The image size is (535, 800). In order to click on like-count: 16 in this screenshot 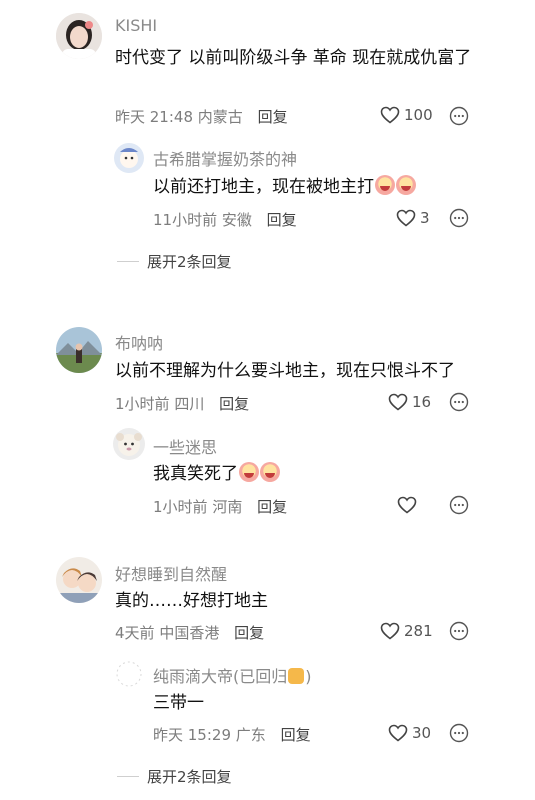, I will do `click(422, 402)`.